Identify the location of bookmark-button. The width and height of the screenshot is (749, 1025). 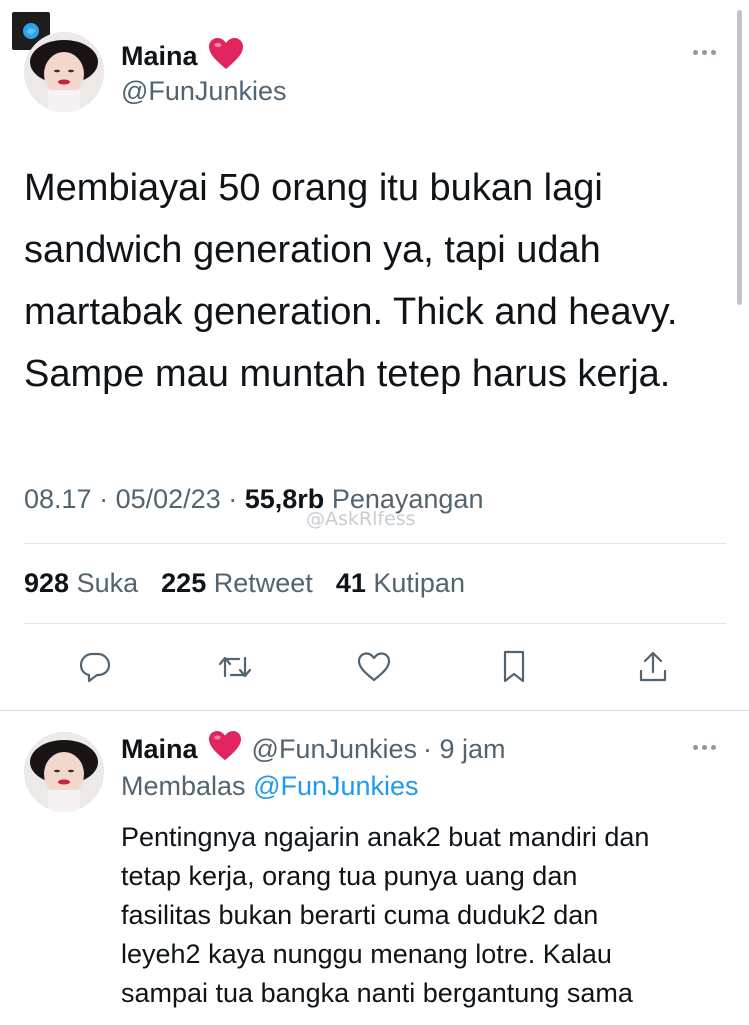
(514, 667).